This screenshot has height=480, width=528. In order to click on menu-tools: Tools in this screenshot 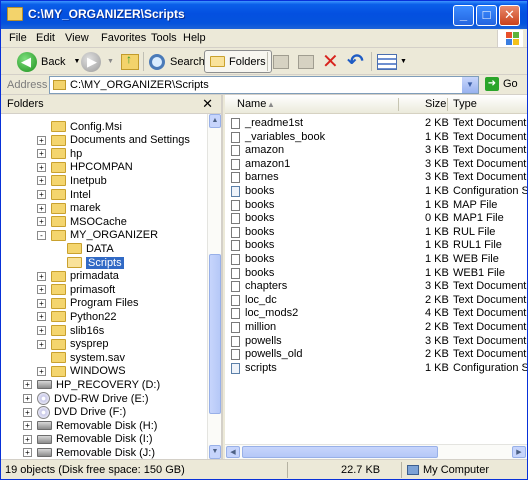, I will do `click(164, 38)`.